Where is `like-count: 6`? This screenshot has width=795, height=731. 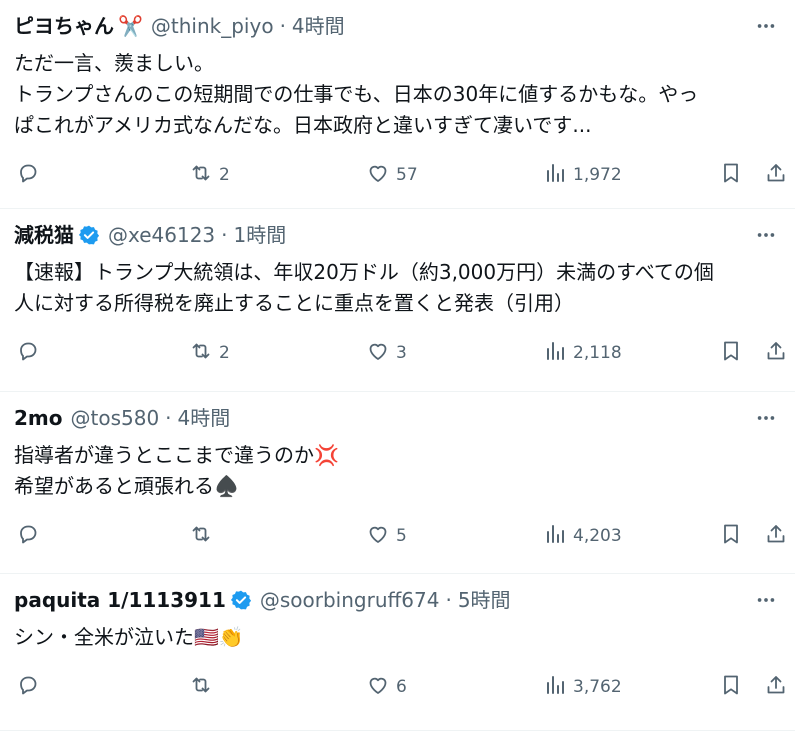
like-count: 6 is located at coordinates (401, 687).